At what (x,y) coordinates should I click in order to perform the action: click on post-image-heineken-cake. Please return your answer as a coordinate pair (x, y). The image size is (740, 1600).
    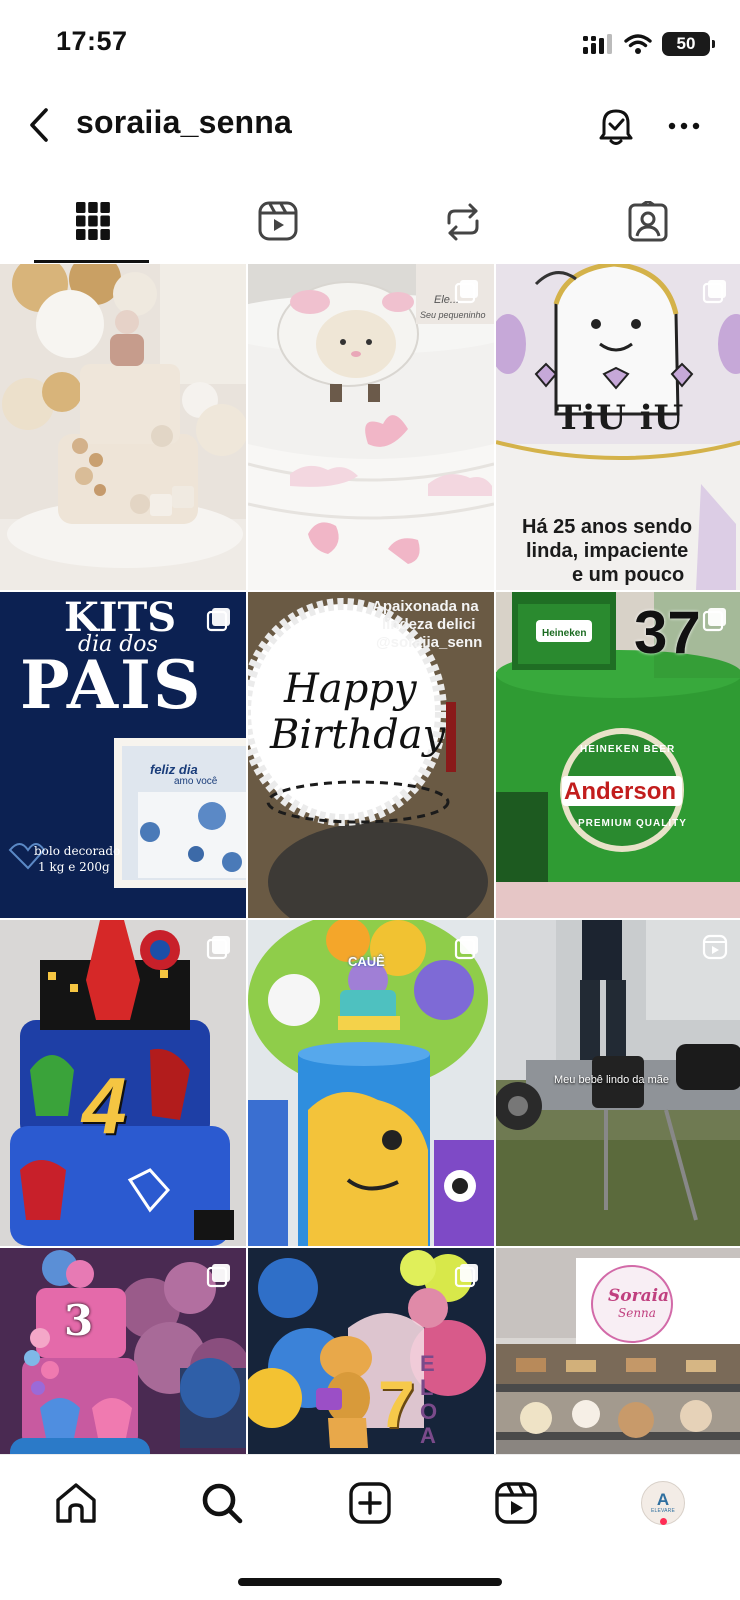
    Looking at the image, I should click on (618, 755).